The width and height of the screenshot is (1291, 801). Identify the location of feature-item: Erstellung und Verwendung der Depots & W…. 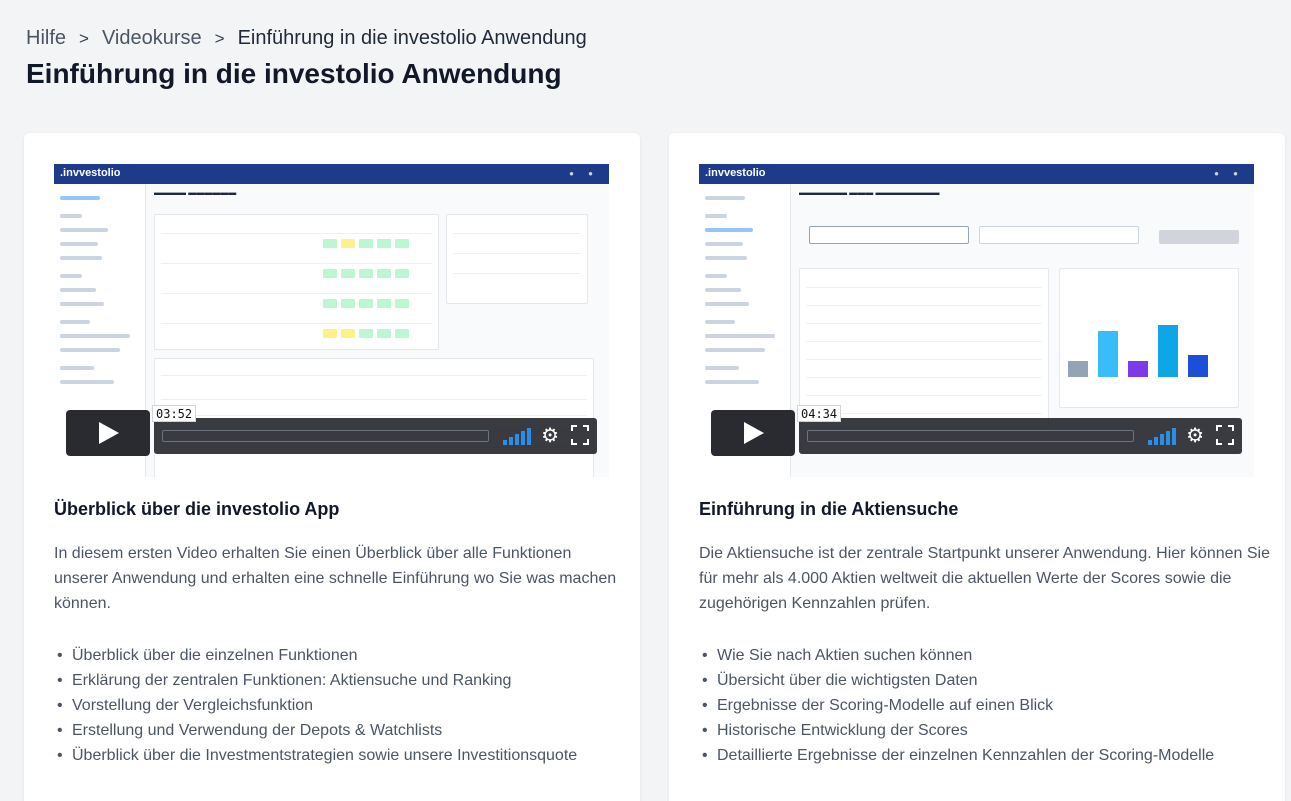
(344, 730).